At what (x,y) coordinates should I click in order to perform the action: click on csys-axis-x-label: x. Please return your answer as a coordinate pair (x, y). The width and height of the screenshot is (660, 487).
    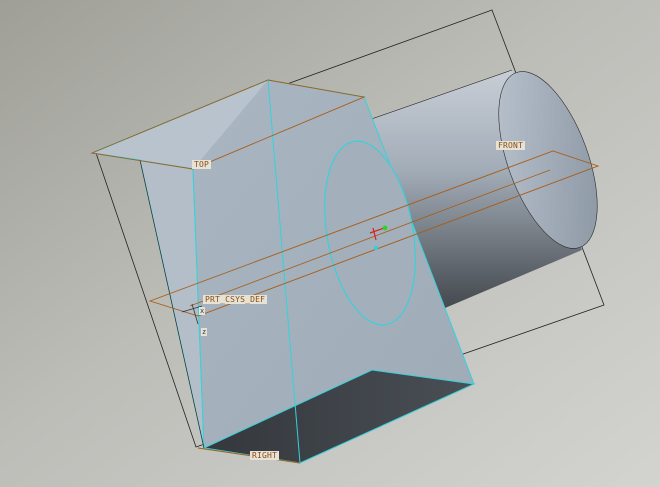
    Looking at the image, I should click on (202, 311).